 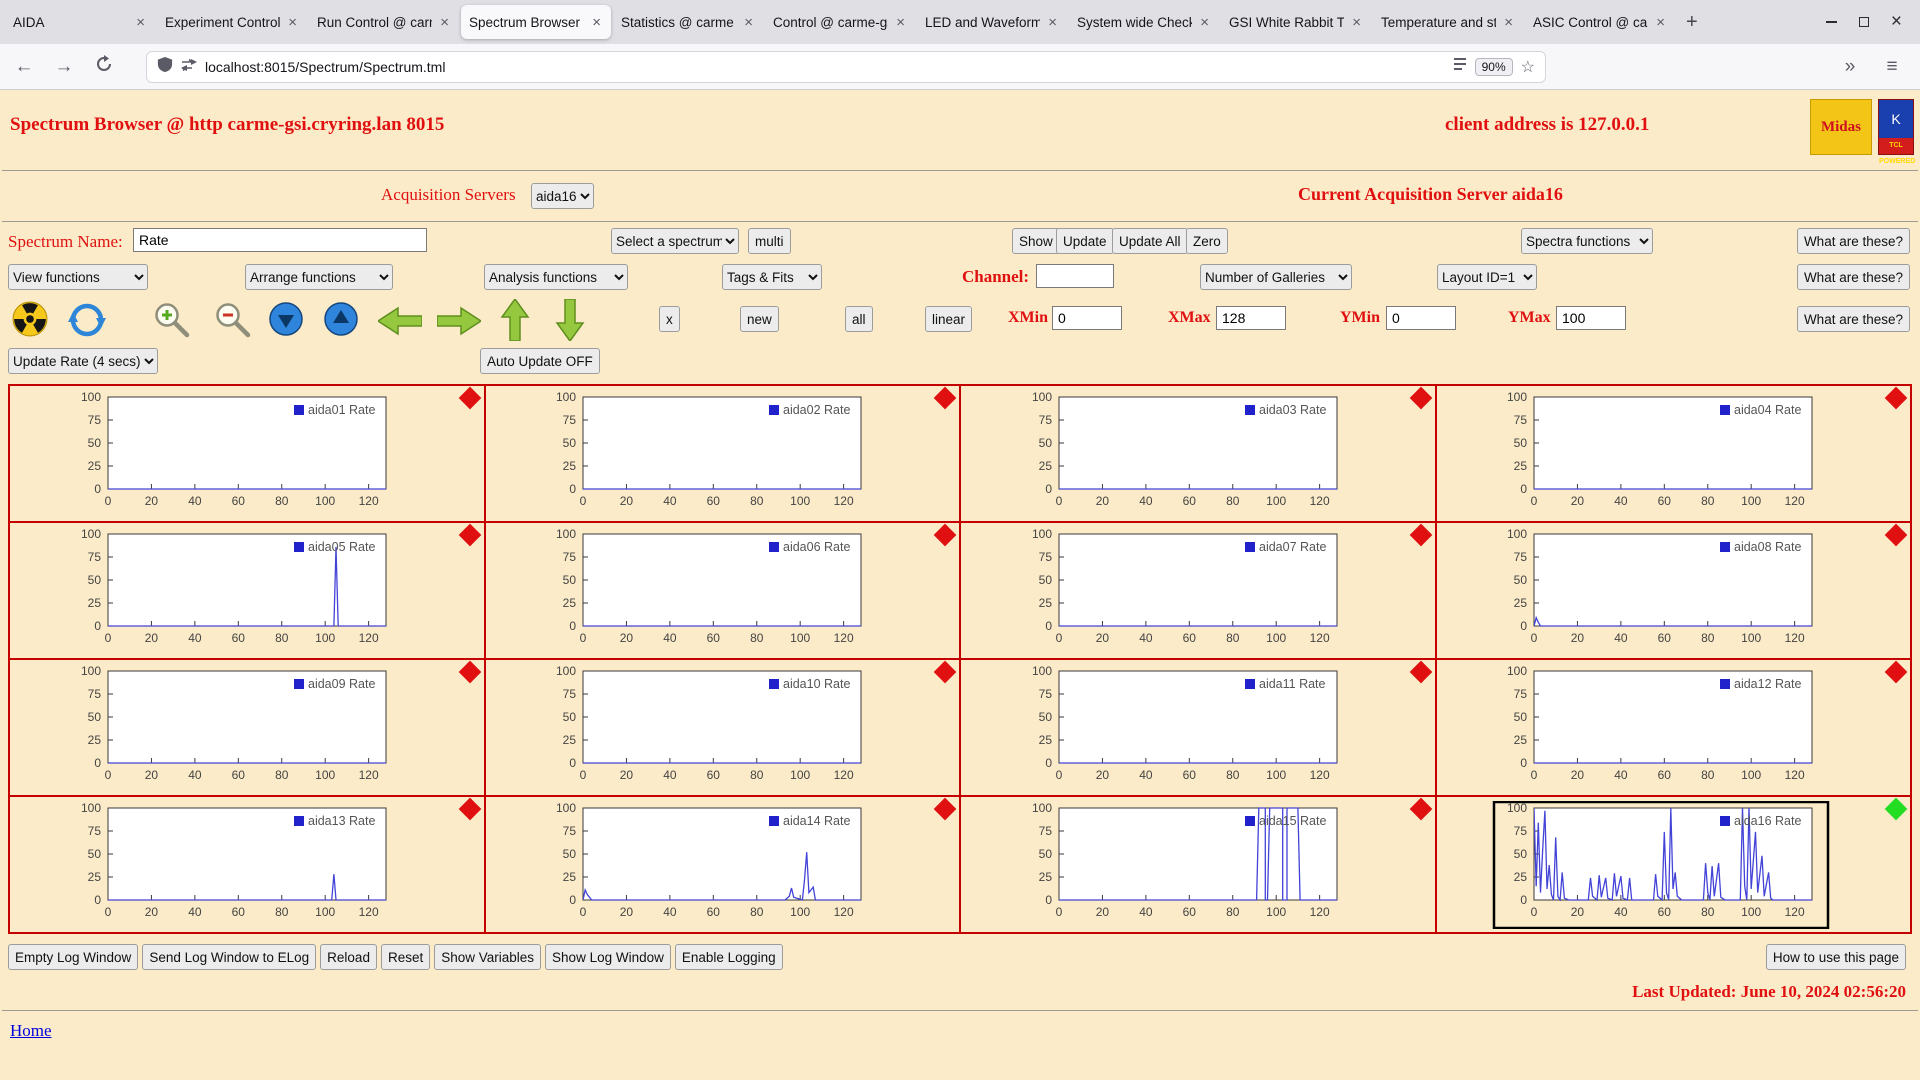 What do you see at coordinates (688, 22) in the screenshot?
I see `tab-statistics-carme: Statistics @ carme ×` at bounding box center [688, 22].